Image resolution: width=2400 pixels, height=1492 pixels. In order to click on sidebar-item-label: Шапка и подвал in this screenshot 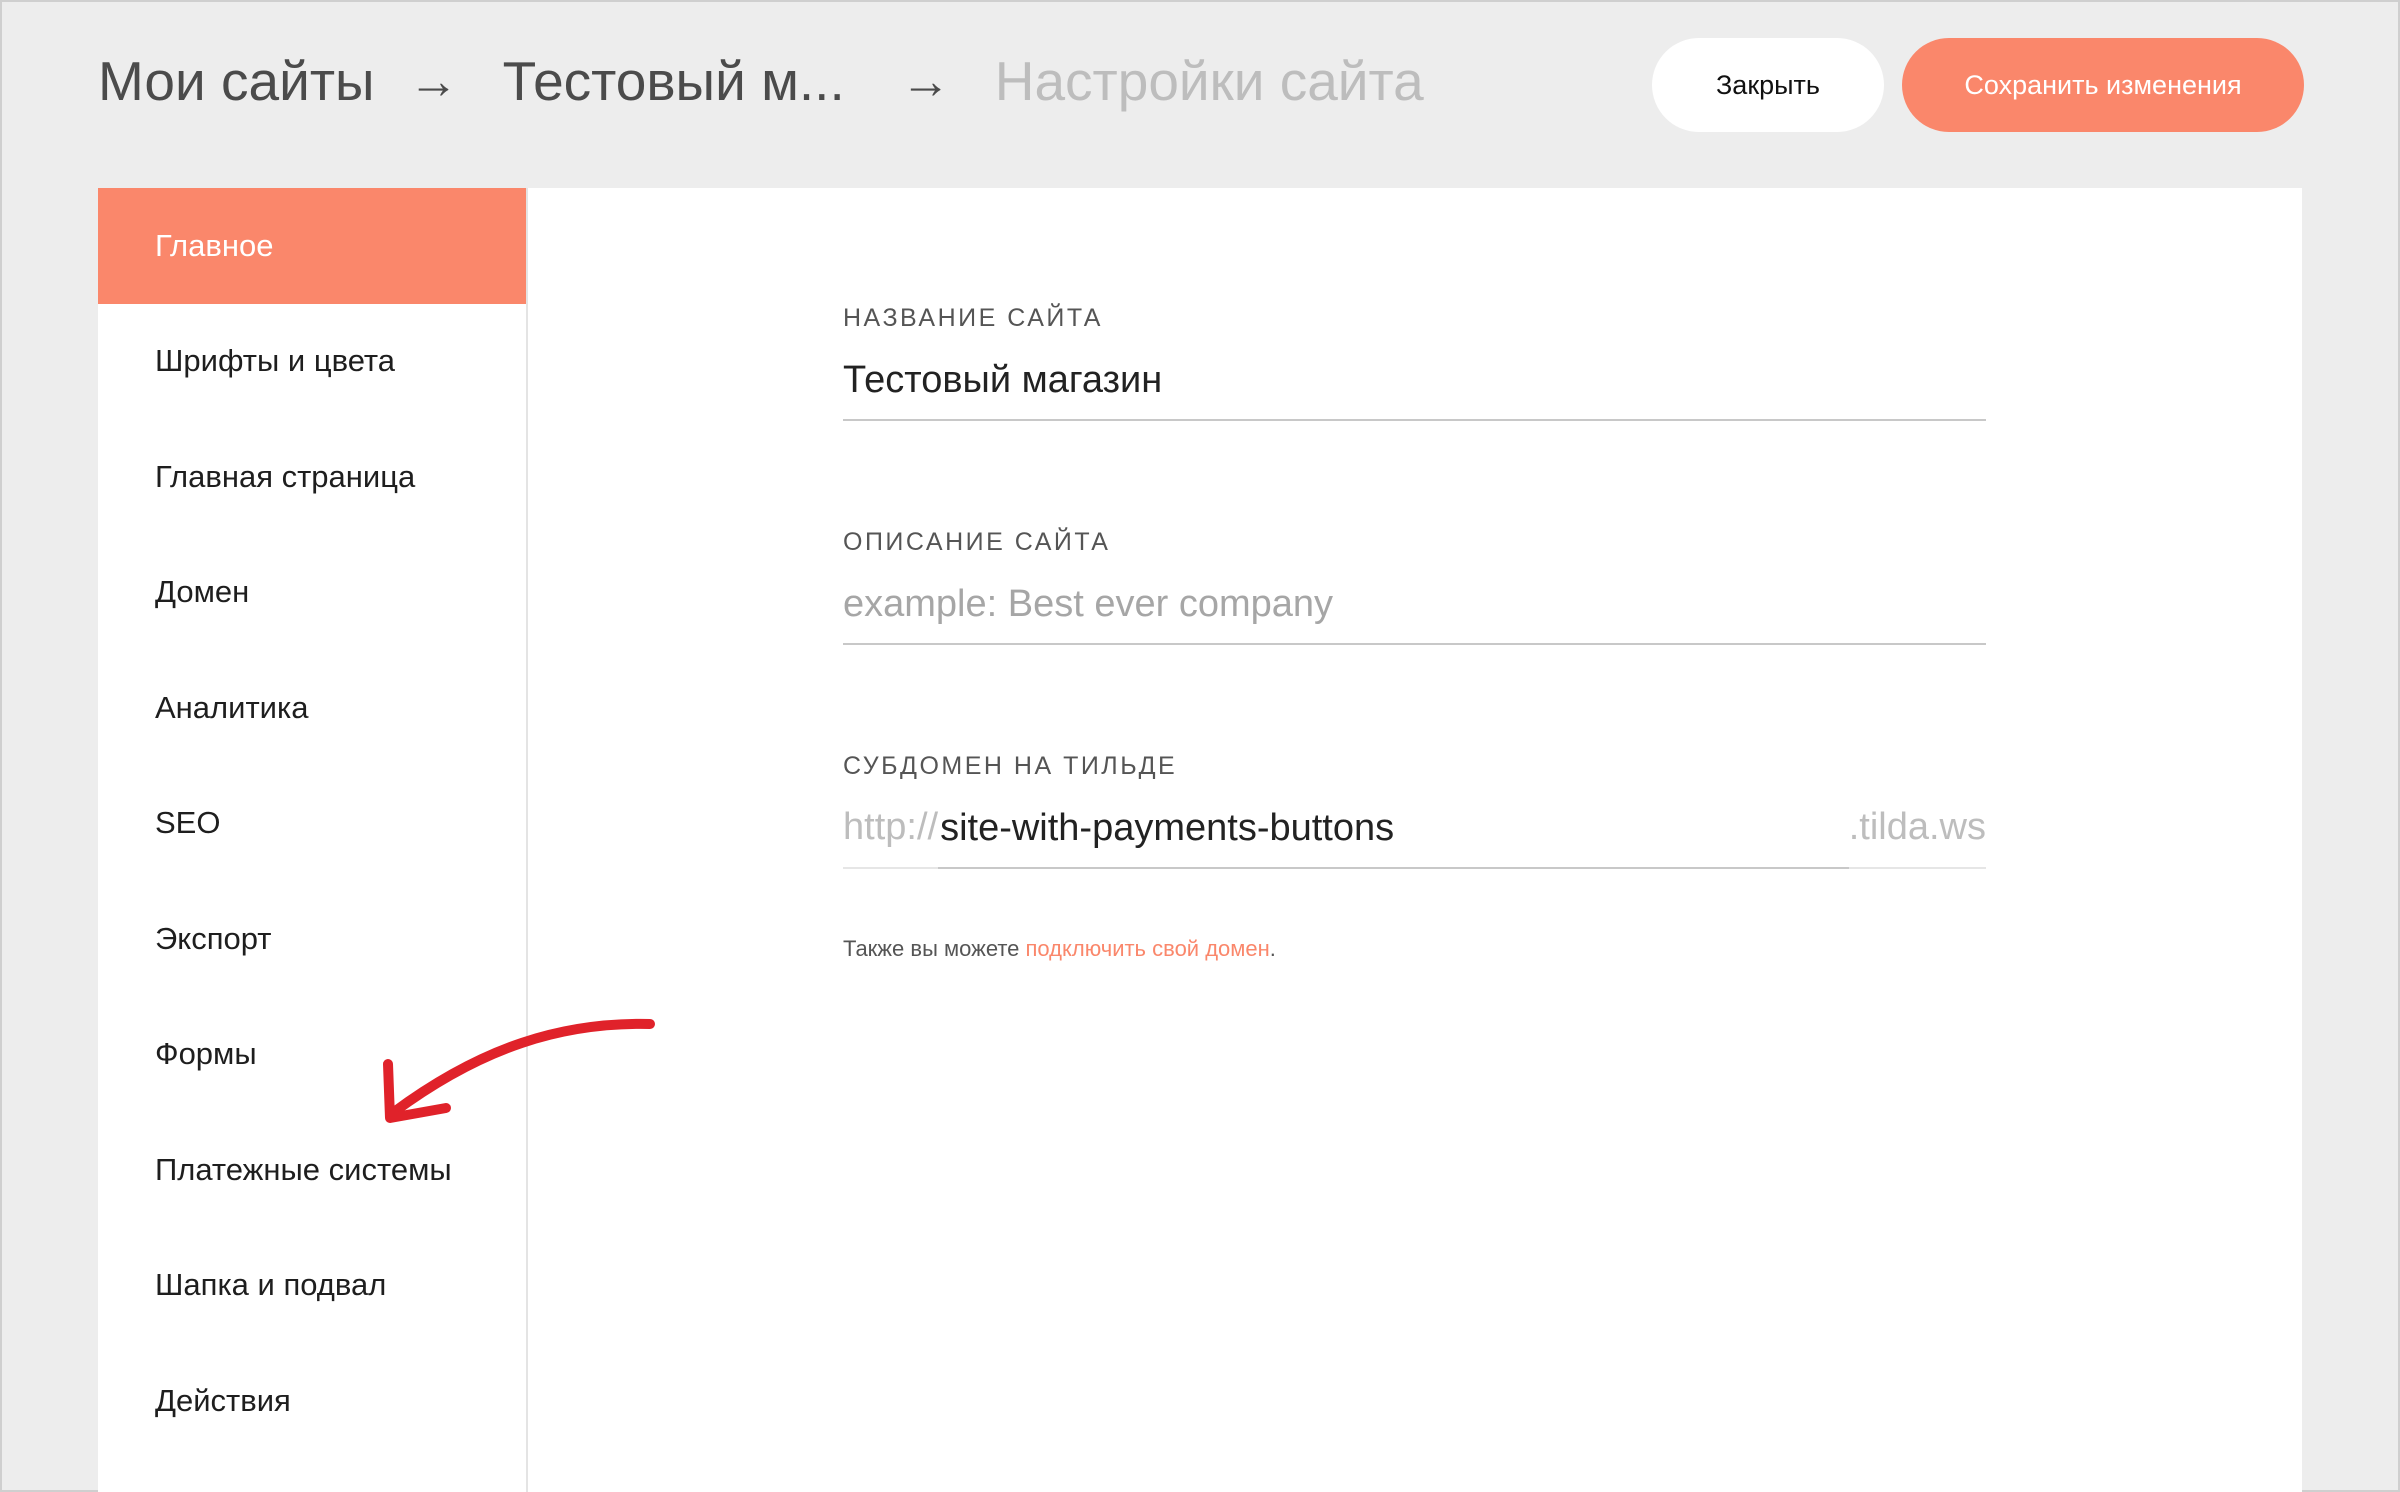, I will do `click(271, 1285)`.